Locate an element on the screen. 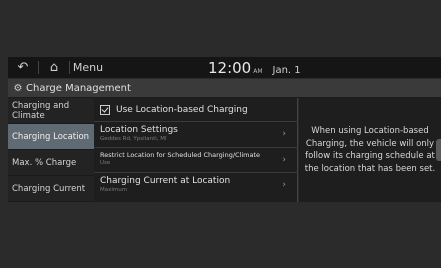 The height and width of the screenshot is (268, 441). use-location-charging-checkbox: Use Location-based Charging is located at coordinates (196, 110).